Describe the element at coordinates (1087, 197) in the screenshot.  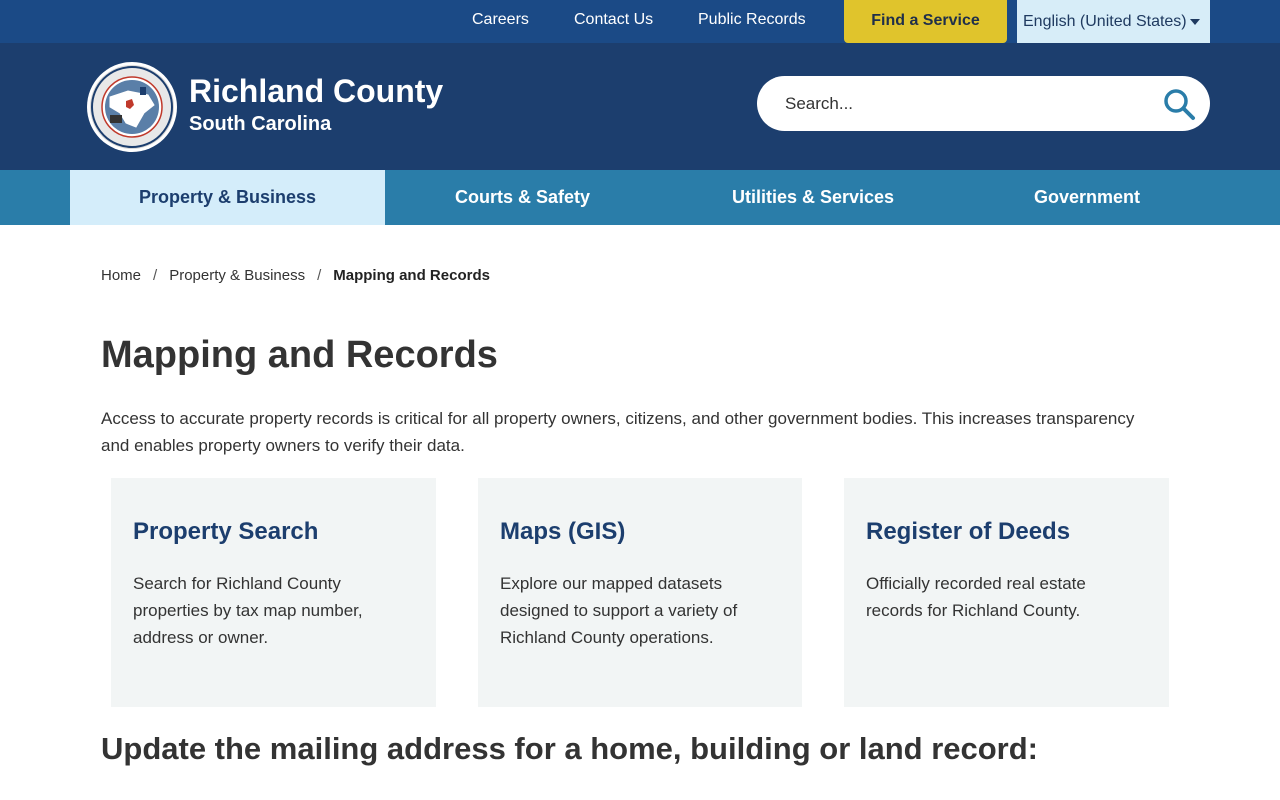
I see `nav-government: Government` at that location.